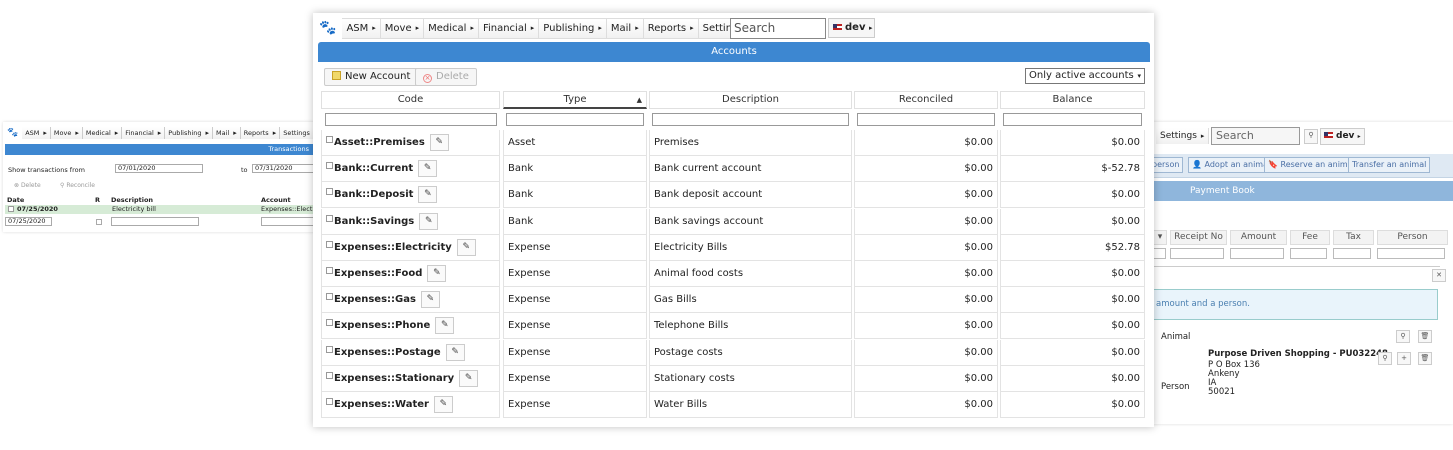  Describe the element at coordinates (288, 221) in the screenshot. I see `new-account-input` at that location.